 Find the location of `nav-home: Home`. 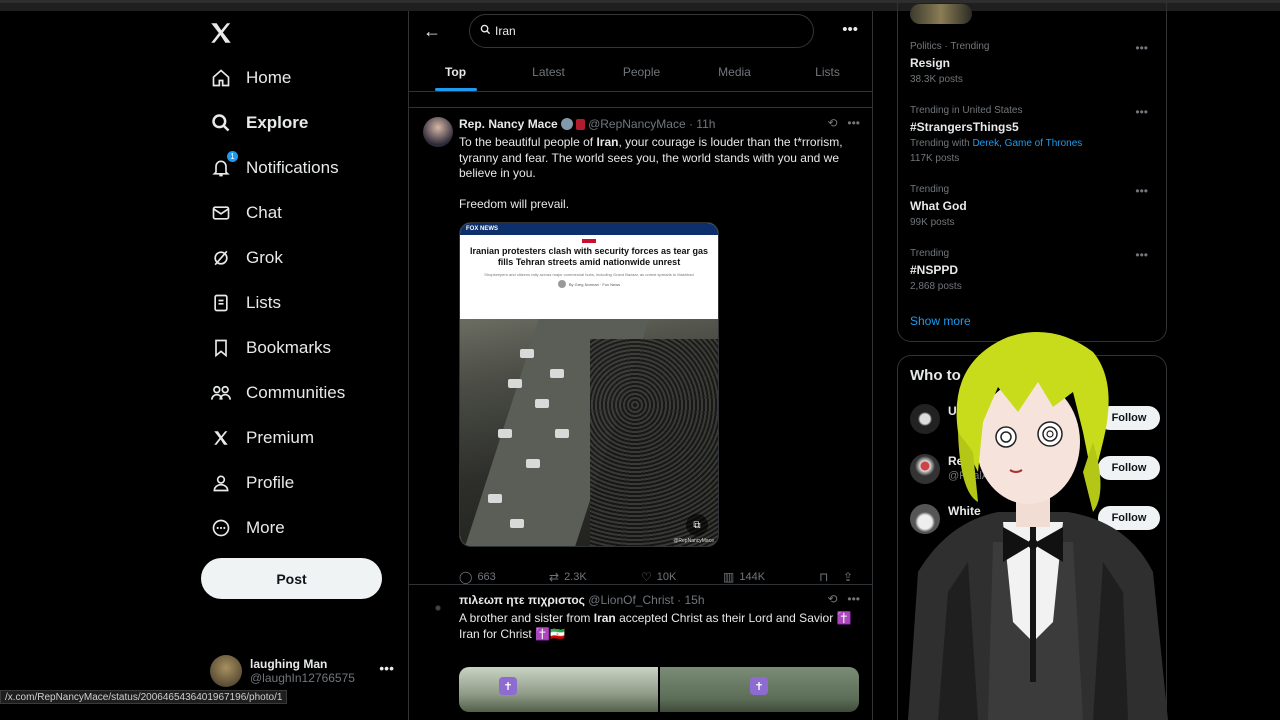

nav-home: Home is located at coordinates (300, 77).